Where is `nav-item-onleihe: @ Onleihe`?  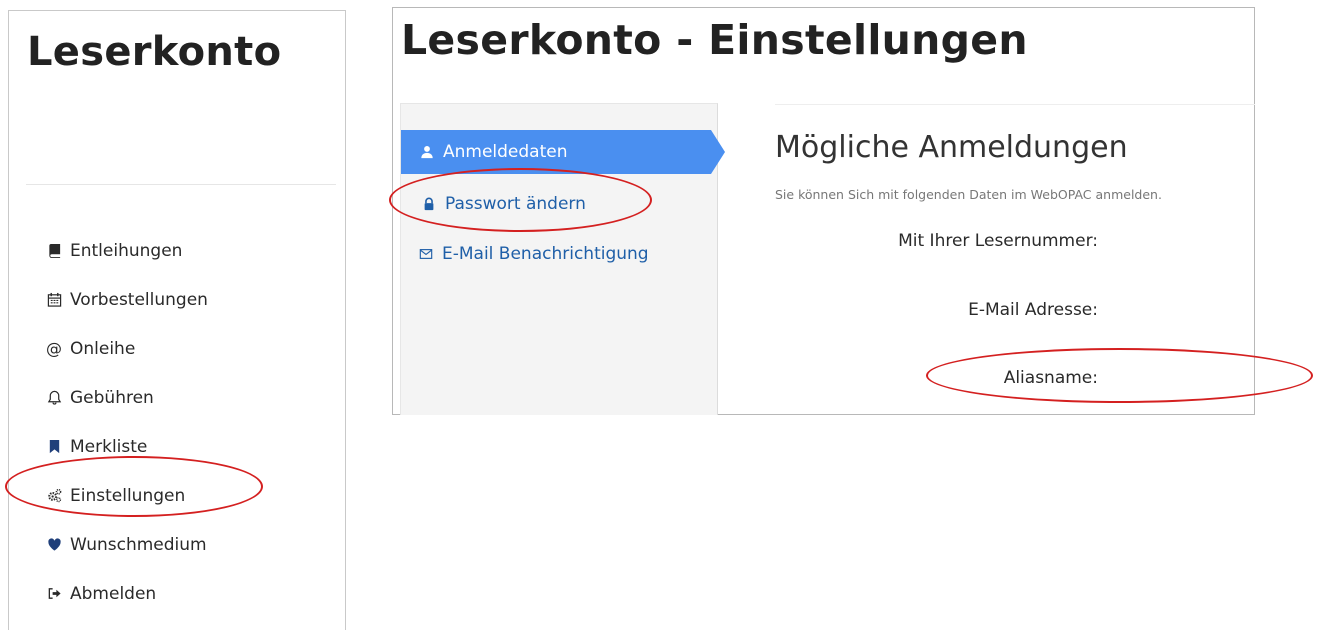
nav-item-onleihe: @ Onleihe is located at coordinates (126, 348).